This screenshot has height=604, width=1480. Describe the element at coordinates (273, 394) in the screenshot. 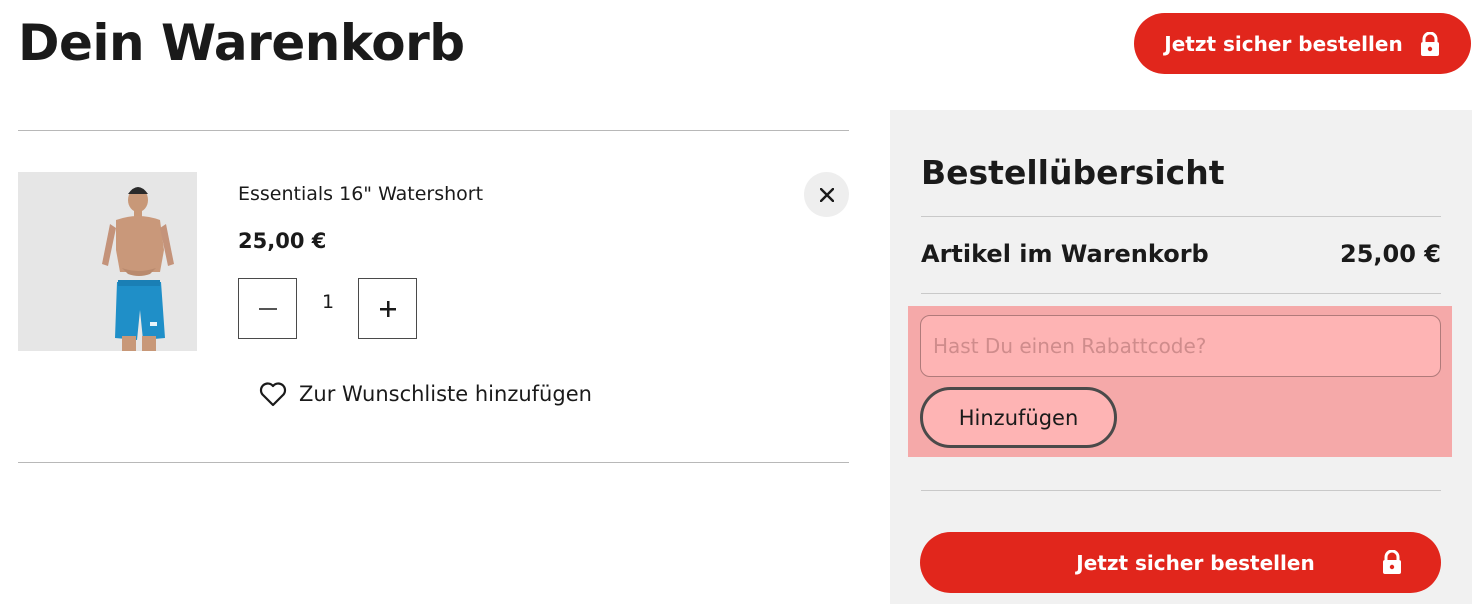

I see `heart-icon` at that location.